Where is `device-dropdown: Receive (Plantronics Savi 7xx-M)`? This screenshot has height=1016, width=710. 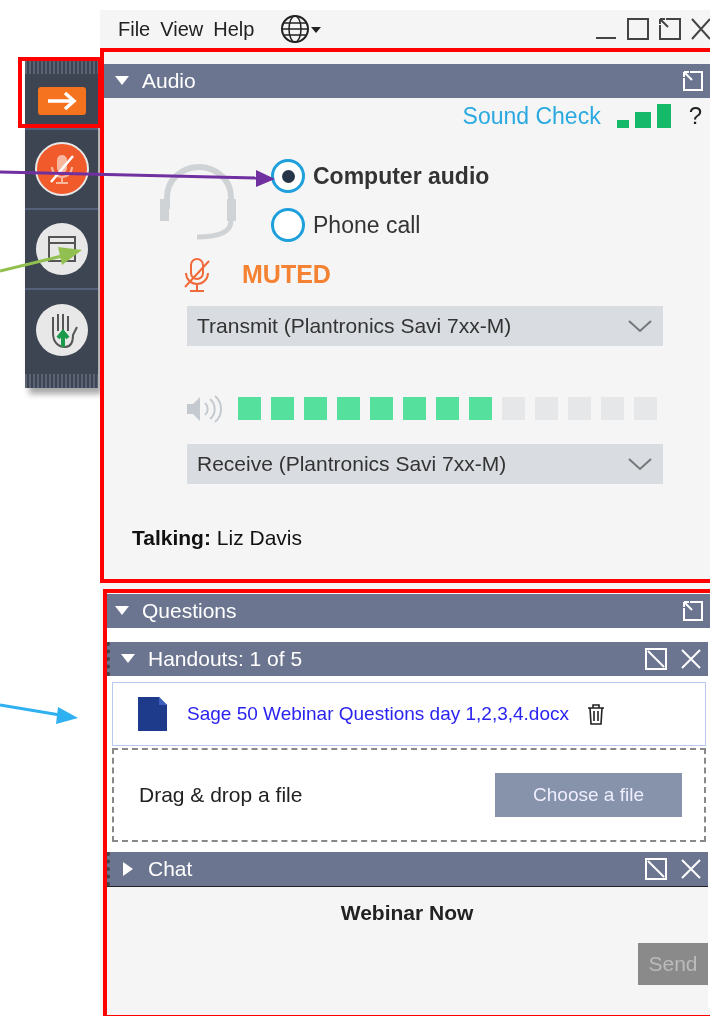
device-dropdown: Receive (Plantronics Savi 7xx-M) is located at coordinates (425, 463).